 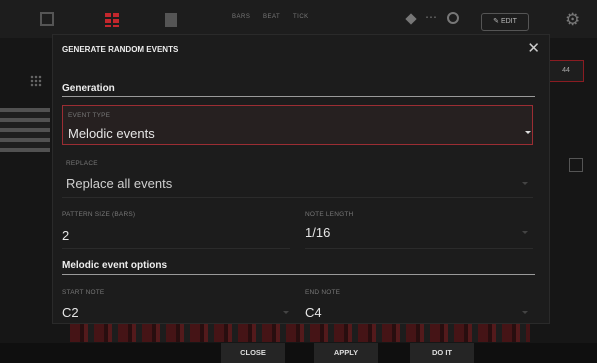 I want to click on beat-label: BEAT, so click(x=272, y=17).